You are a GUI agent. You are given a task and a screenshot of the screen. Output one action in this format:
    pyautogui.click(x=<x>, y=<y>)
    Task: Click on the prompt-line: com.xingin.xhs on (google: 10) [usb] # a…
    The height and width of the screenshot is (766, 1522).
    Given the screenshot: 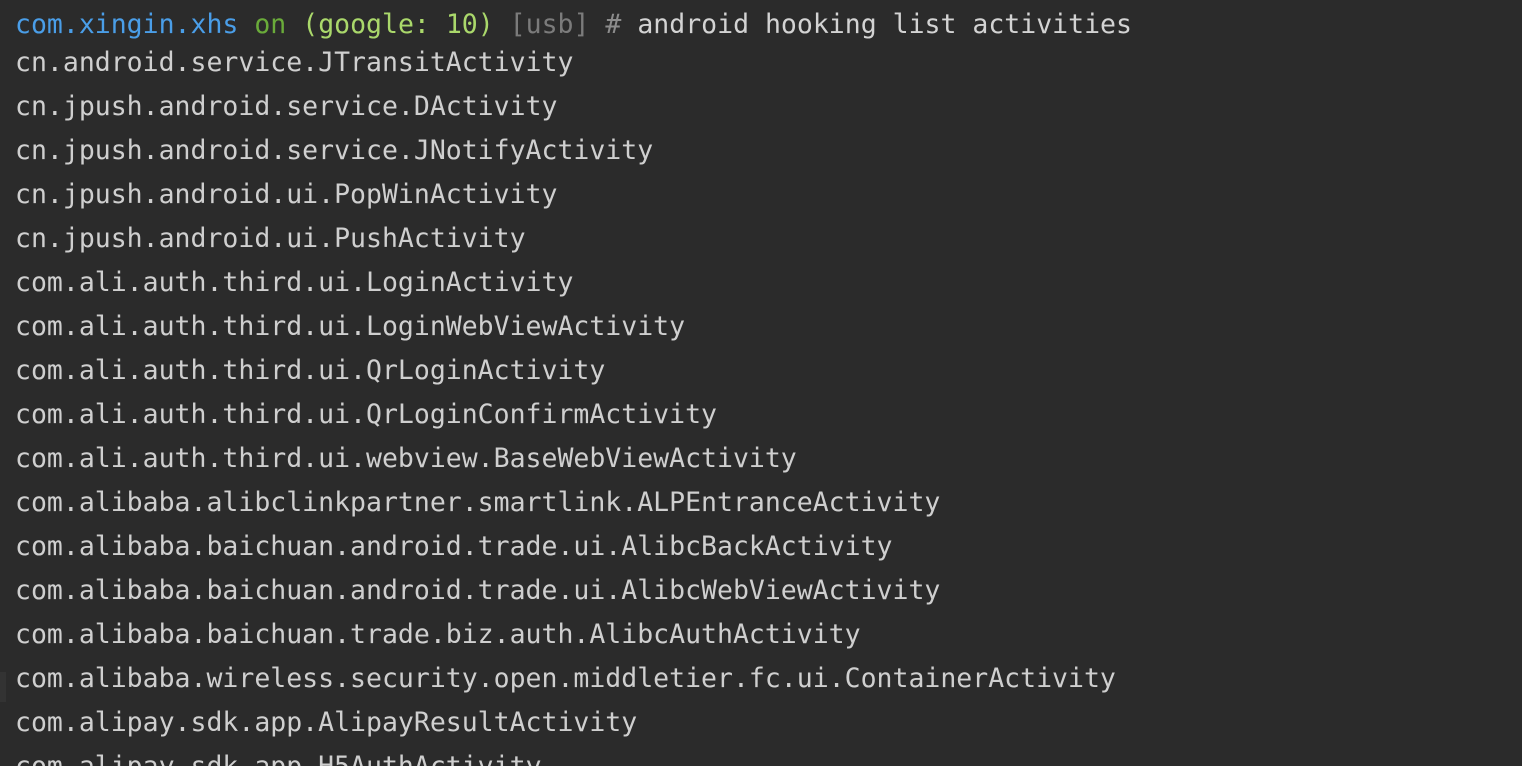 What is the action you would take?
    pyautogui.click(x=768, y=26)
    